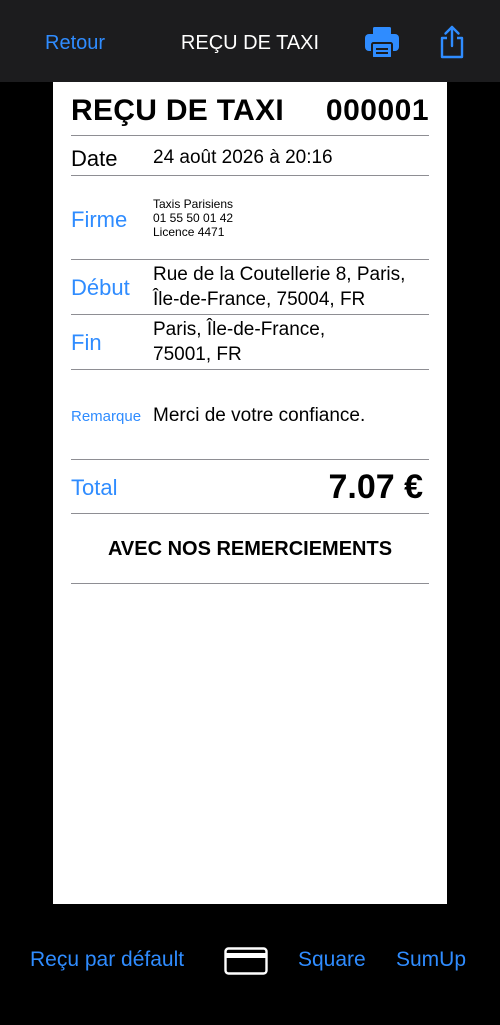 The height and width of the screenshot is (1025, 500). I want to click on date-label: Date, so click(94, 158).